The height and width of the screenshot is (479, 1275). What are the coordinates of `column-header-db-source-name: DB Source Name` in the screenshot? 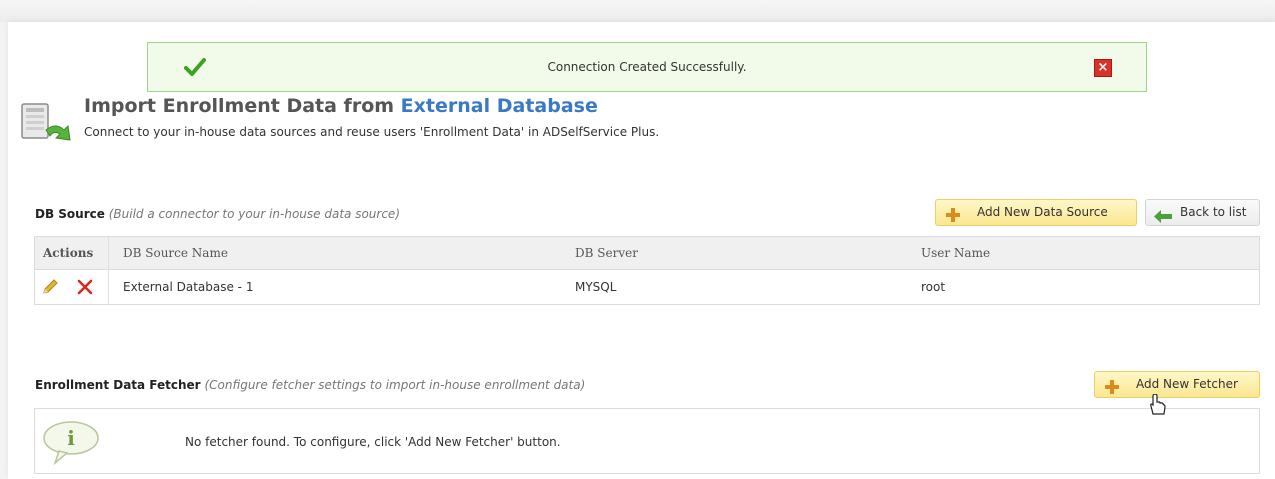 It's located at (175, 253).